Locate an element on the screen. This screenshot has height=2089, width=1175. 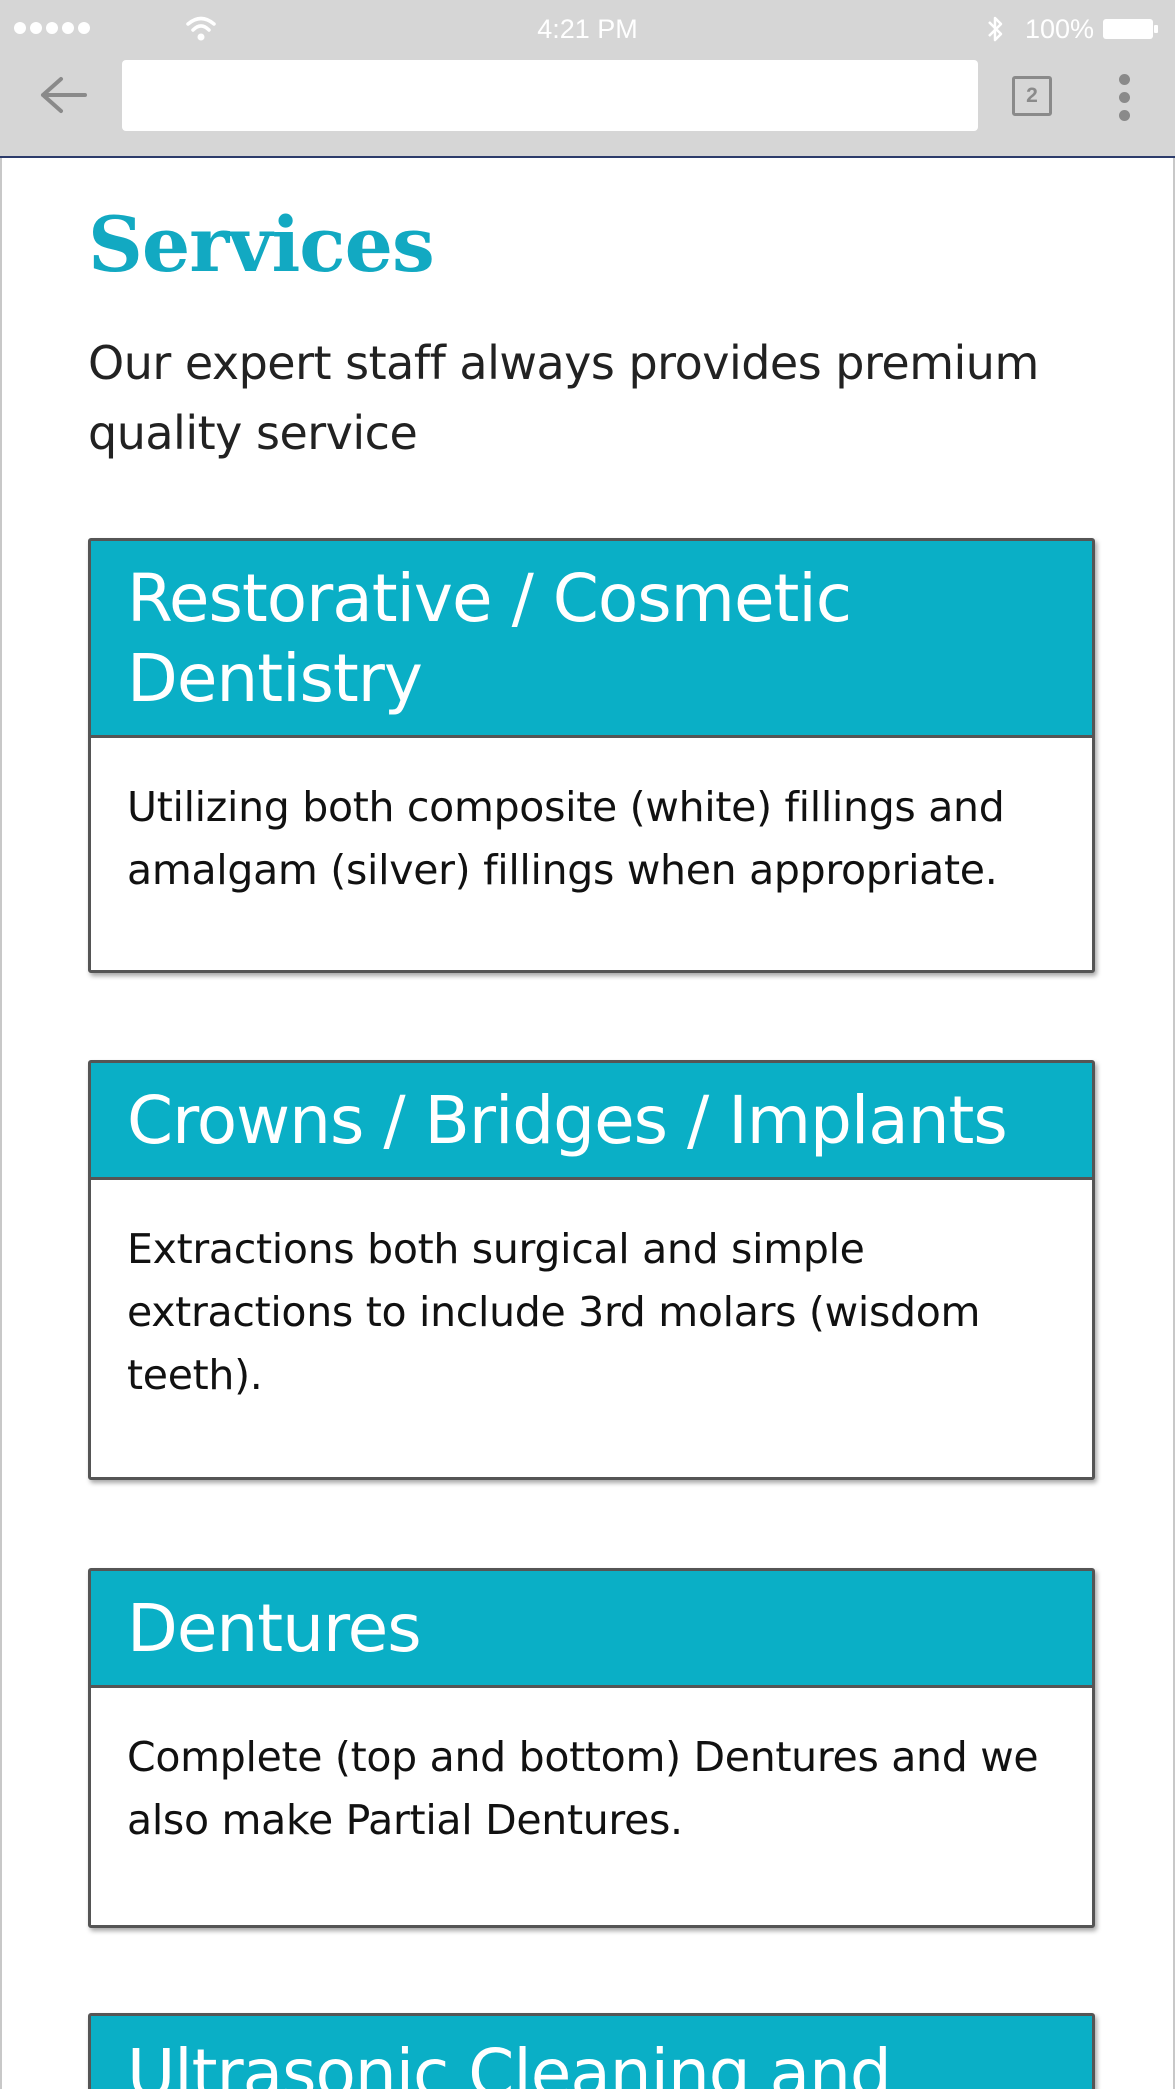
status-bar: 4:21 PM 100% is located at coordinates (587, 29).